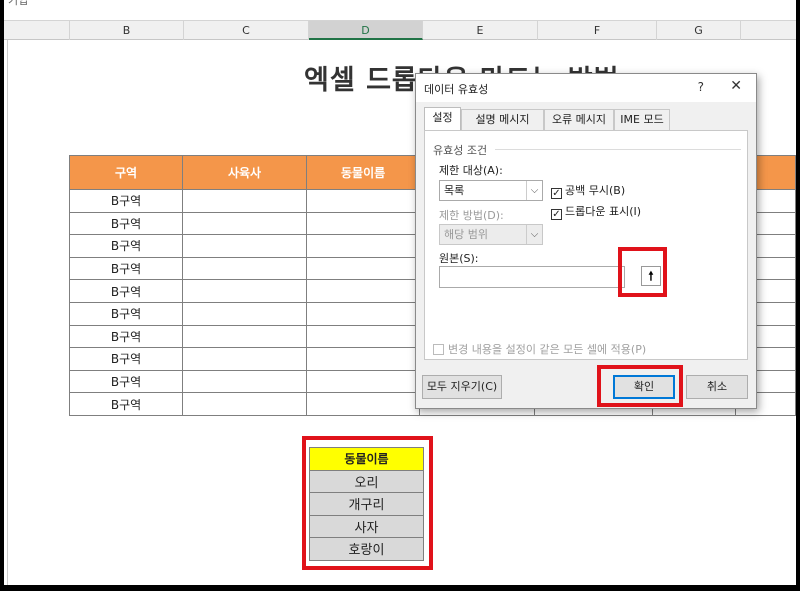 The image size is (800, 591). Describe the element at coordinates (532, 277) in the screenshot. I see `source-input` at that location.